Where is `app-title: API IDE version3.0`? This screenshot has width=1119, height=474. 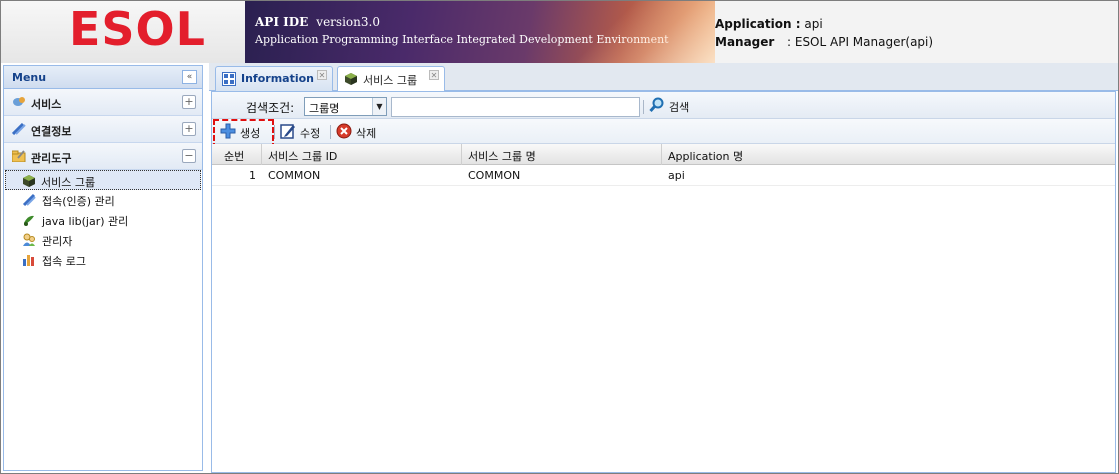
app-title: API IDE version3.0 is located at coordinates (317, 22).